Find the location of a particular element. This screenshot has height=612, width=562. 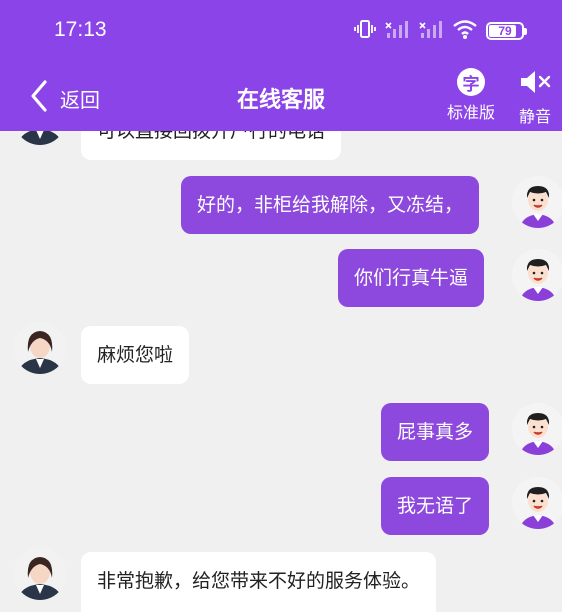

back-button: 返回 is located at coordinates (65, 98).